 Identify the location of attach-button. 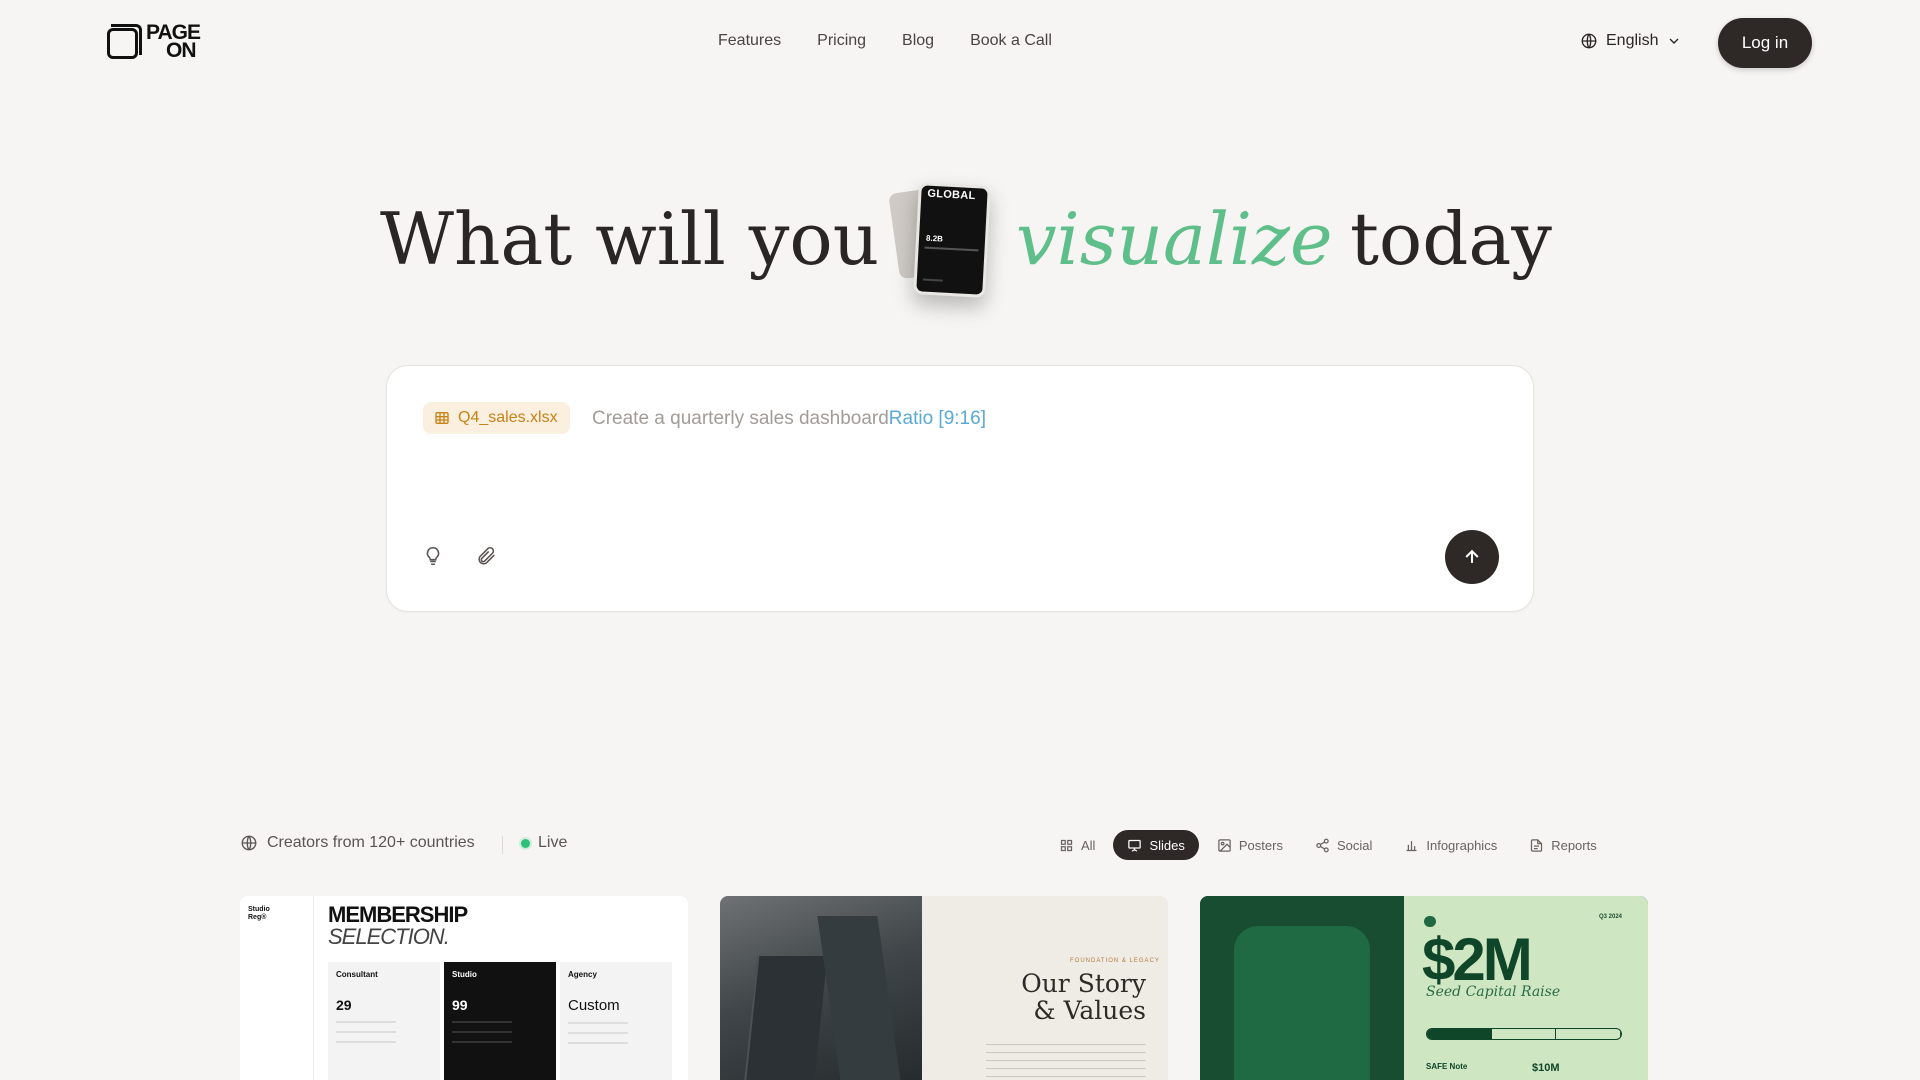
(486, 556).